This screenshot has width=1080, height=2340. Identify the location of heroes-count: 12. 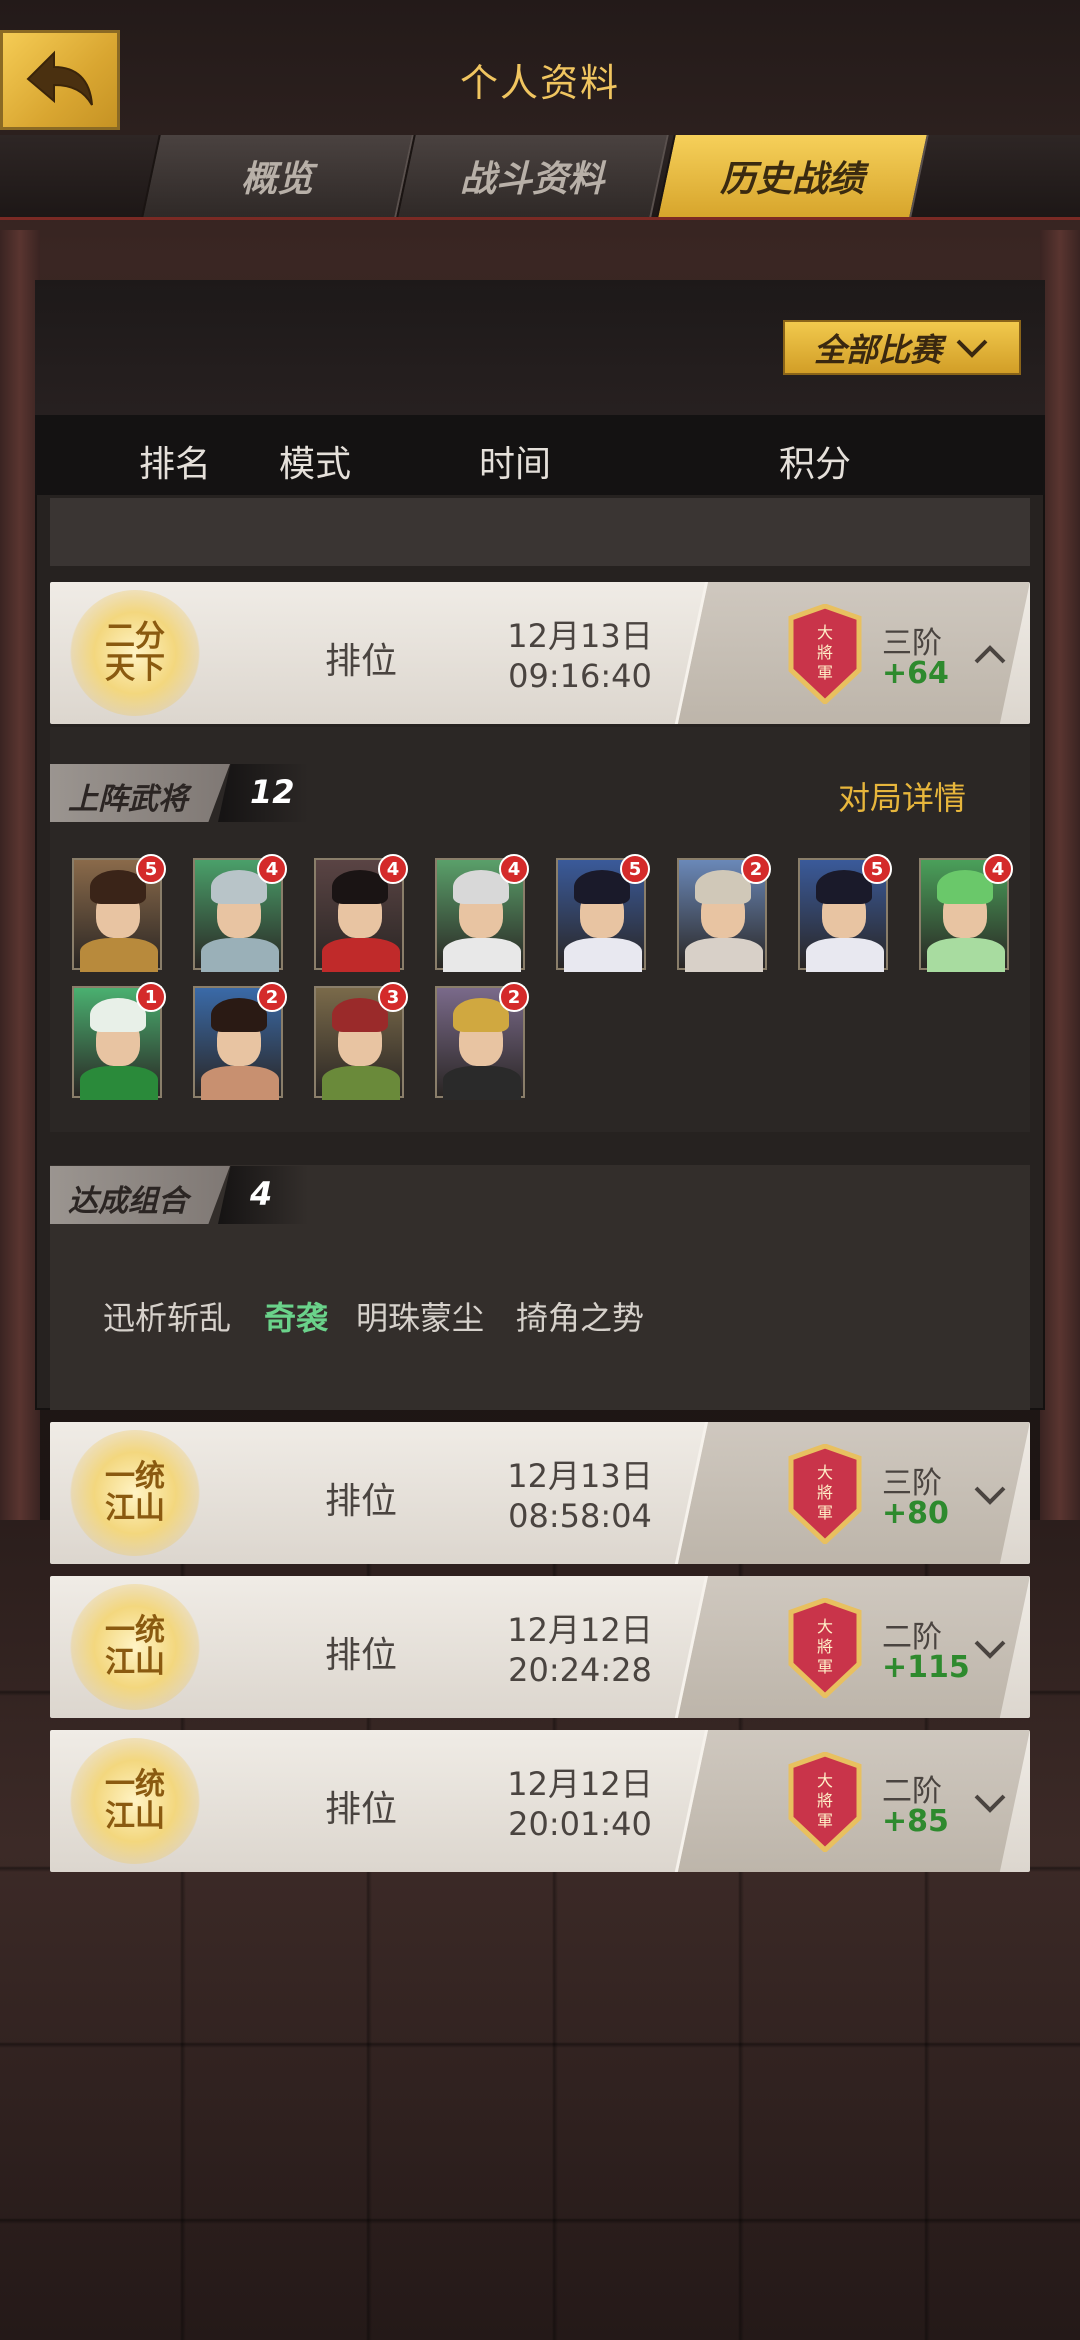
(272, 792).